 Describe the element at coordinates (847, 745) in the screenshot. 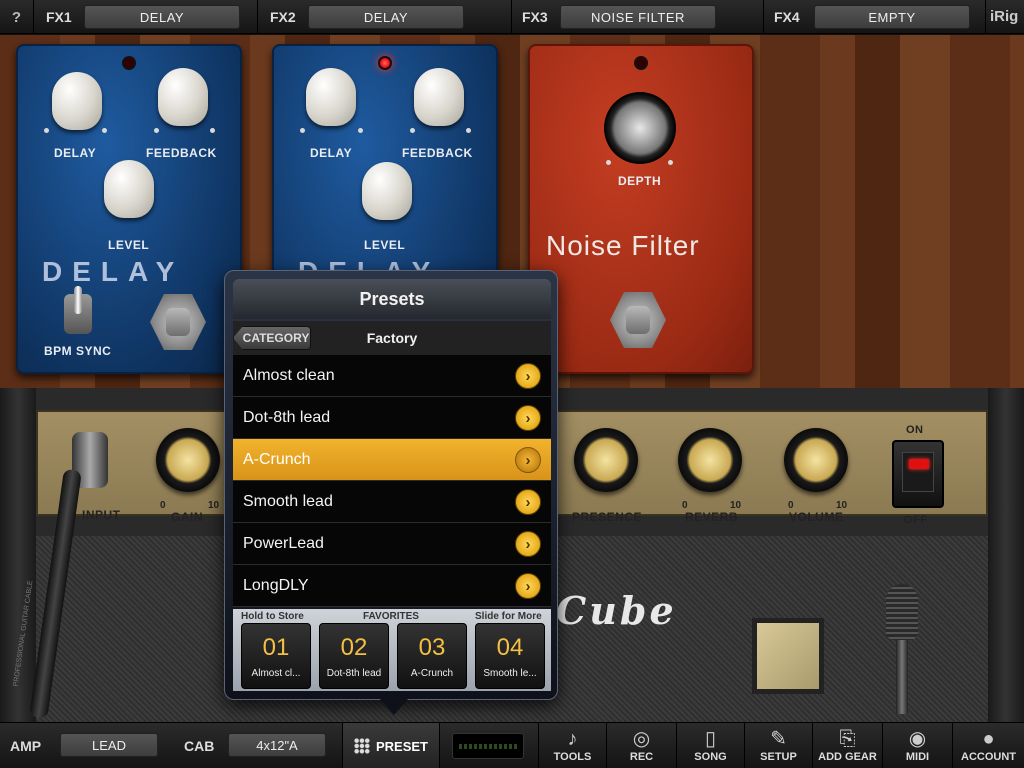

I see `add-gear-button: ⎘ ADD GEAR` at that location.